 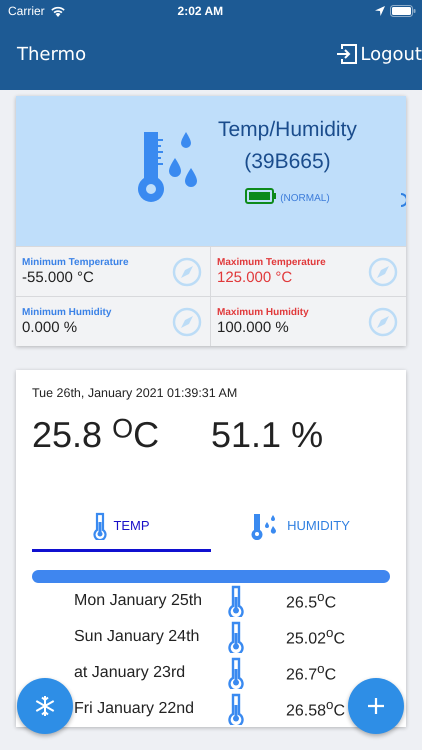 I want to click on wifi-icon, so click(x=58, y=11).